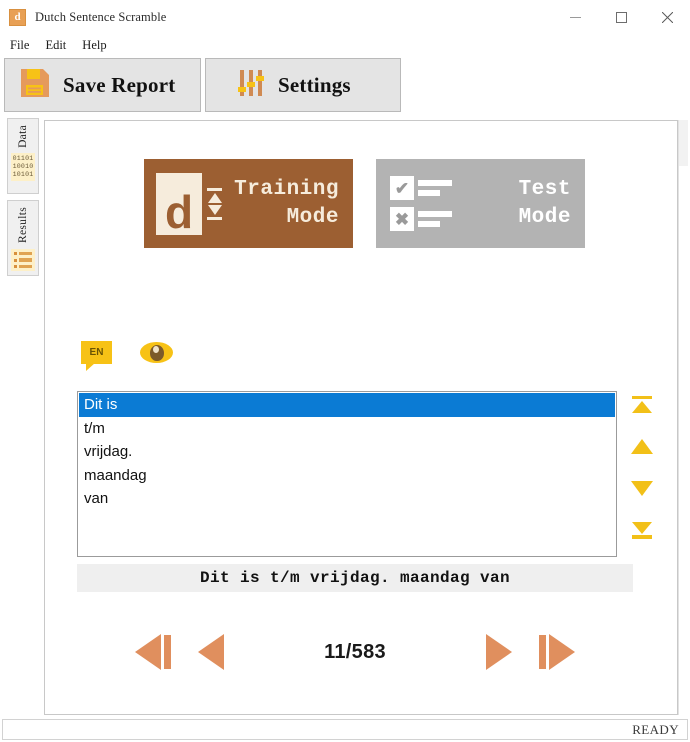 The width and height of the screenshot is (690, 742). Describe the element at coordinates (345, 17) in the screenshot. I see `title-bar: d Dutch Sentence Scramble` at that location.